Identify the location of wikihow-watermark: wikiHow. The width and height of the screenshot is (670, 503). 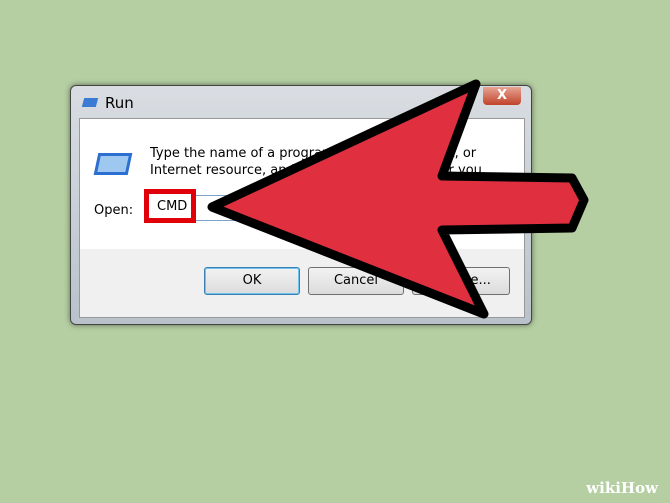
(622, 488).